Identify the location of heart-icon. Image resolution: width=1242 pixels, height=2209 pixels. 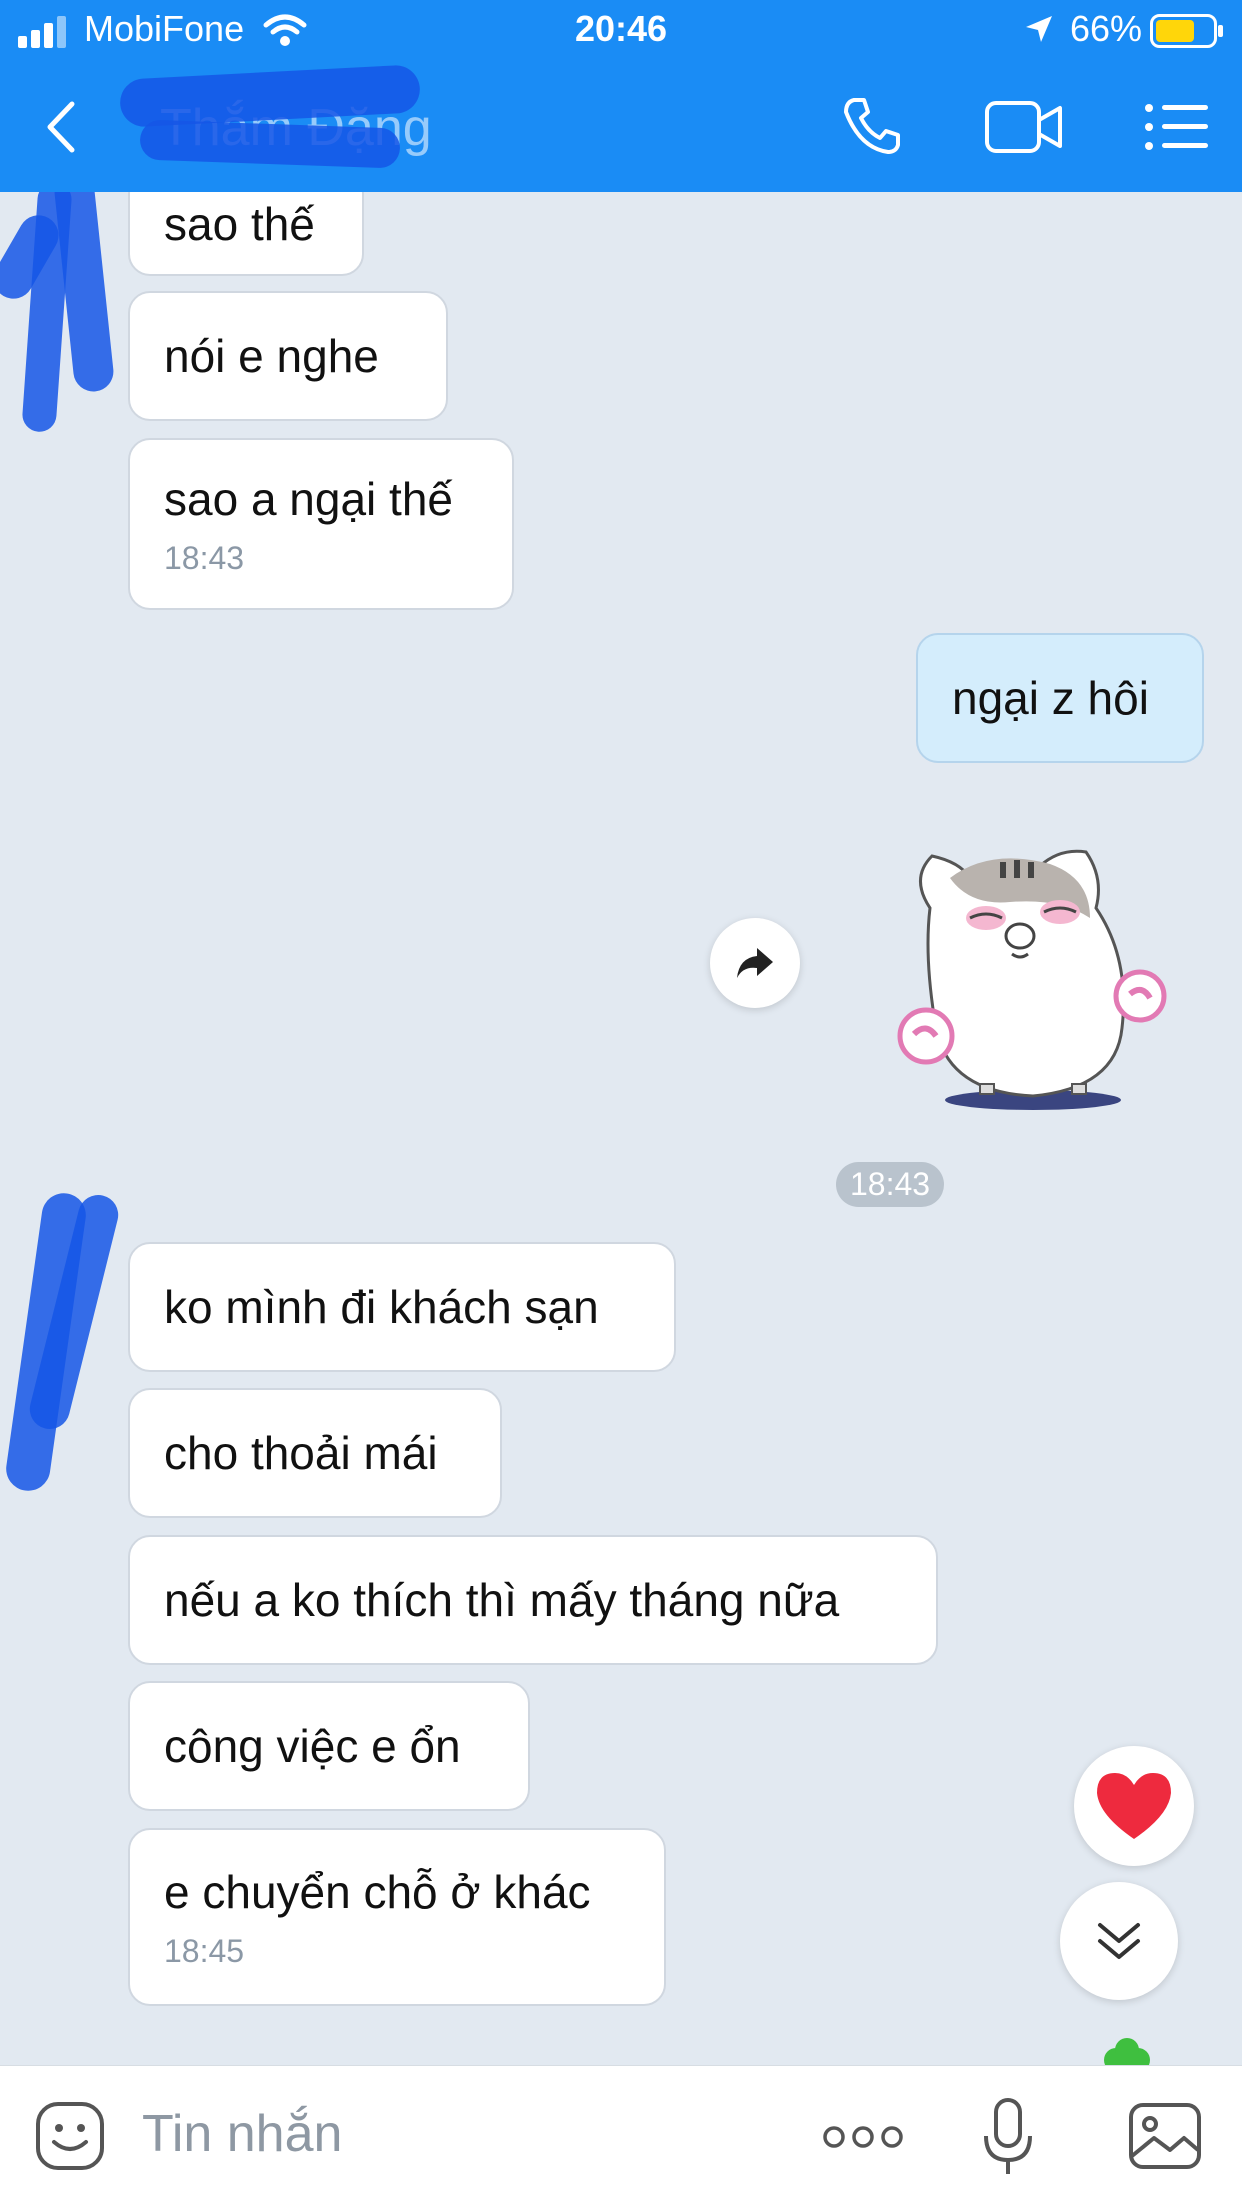
(1134, 1806).